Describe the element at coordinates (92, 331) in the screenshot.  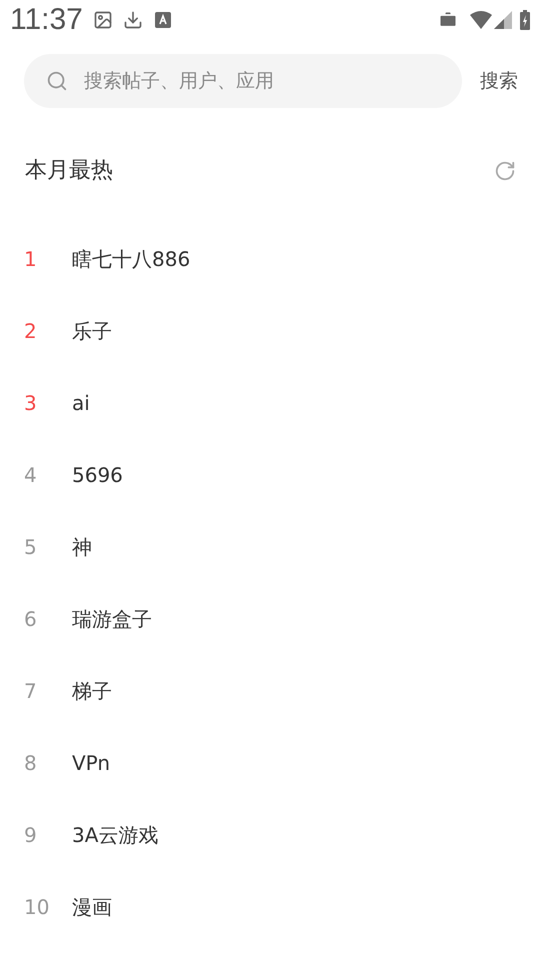
I see `trending-item: 乐子` at that location.